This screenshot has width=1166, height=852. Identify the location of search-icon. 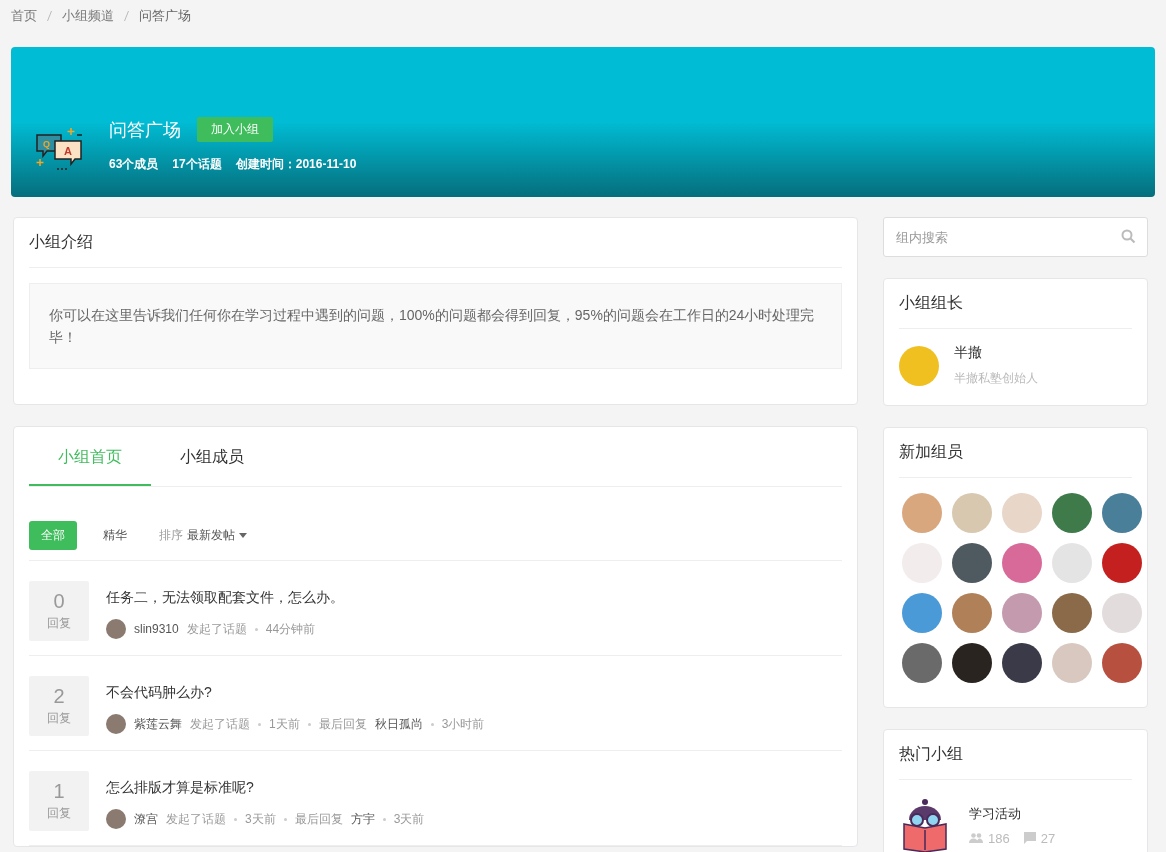
(1128, 236).